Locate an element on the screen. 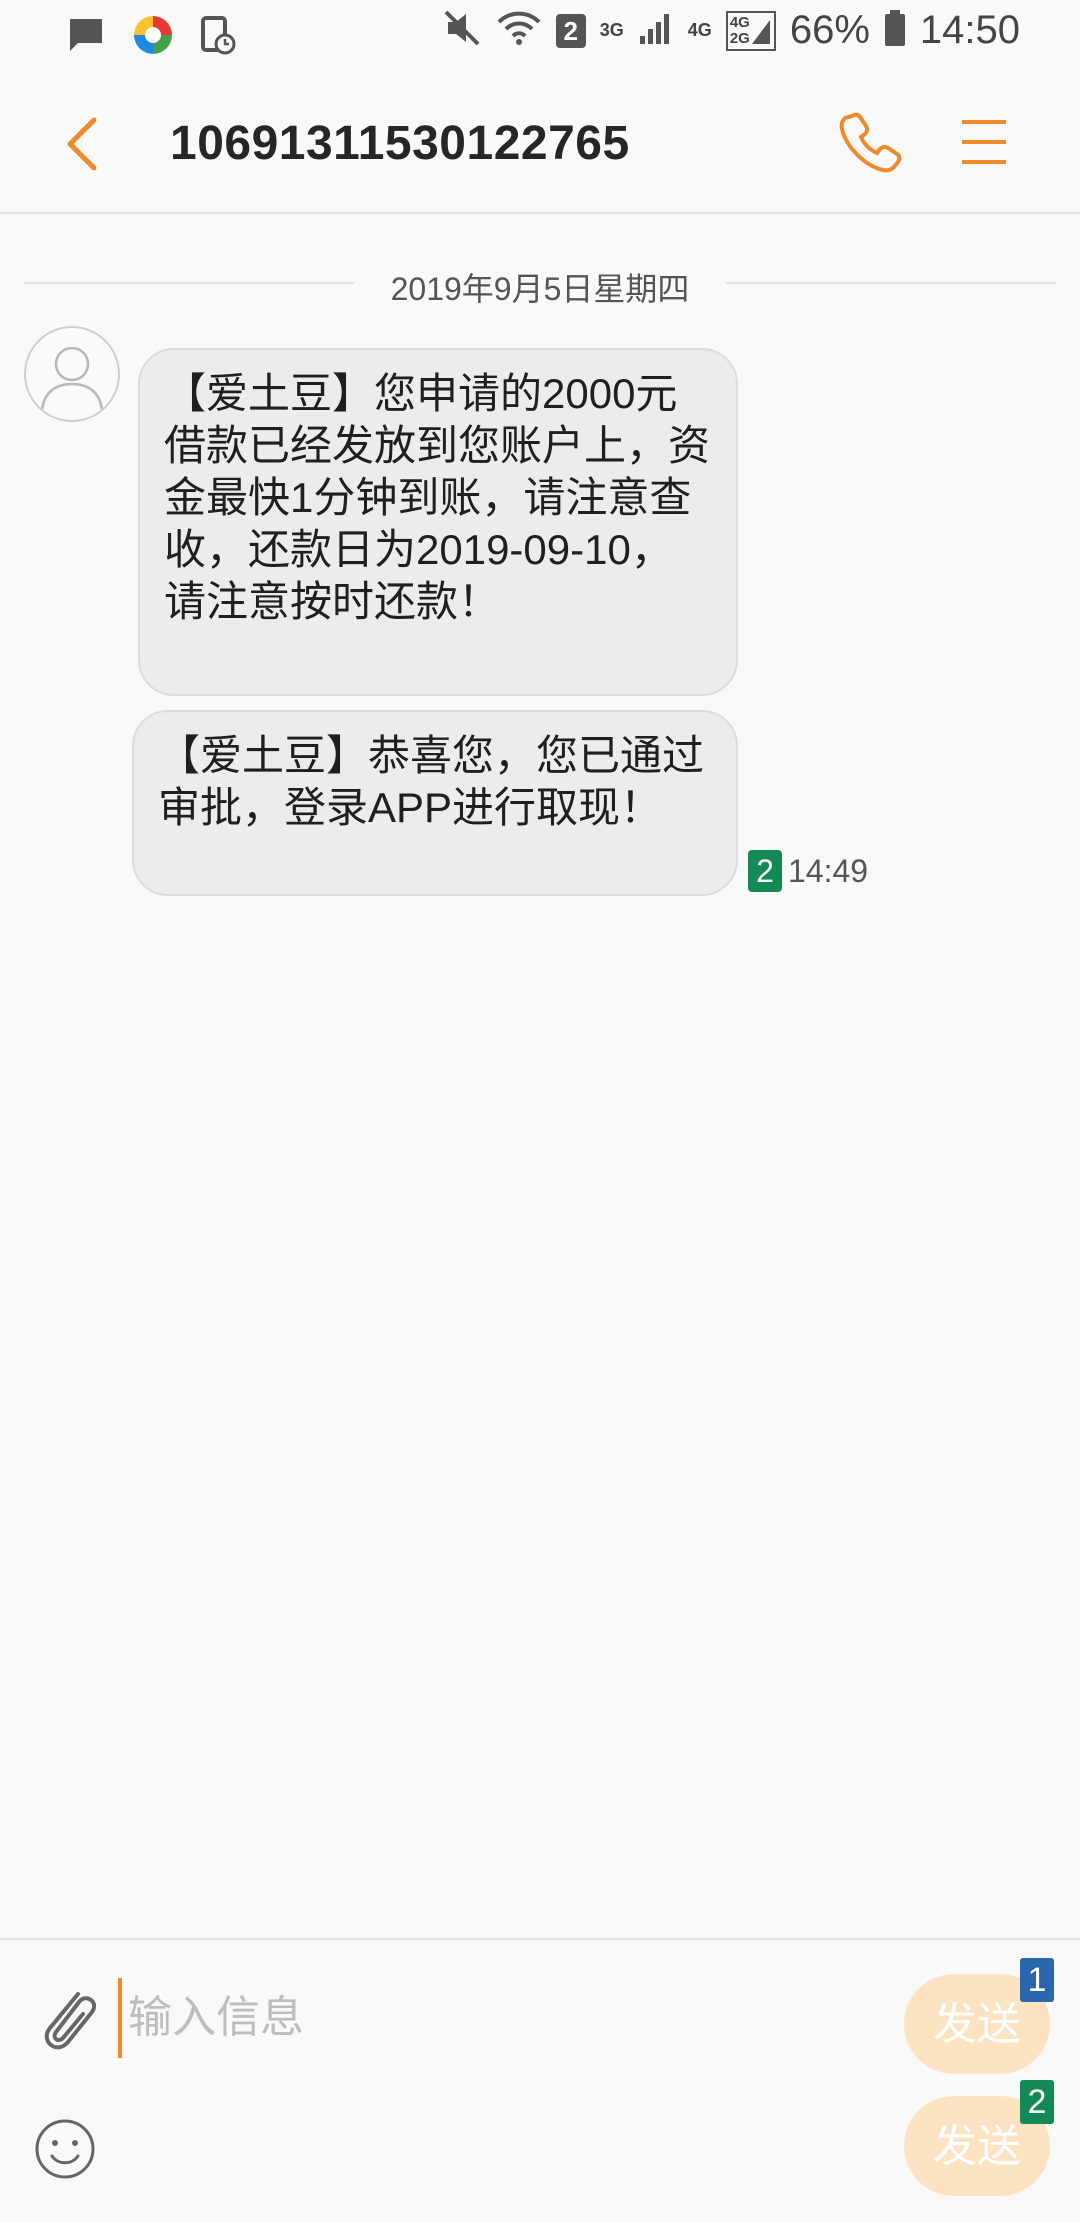 The width and height of the screenshot is (1080, 2222). page-title: 10691311530122765 is located at coordinates (400, 143).